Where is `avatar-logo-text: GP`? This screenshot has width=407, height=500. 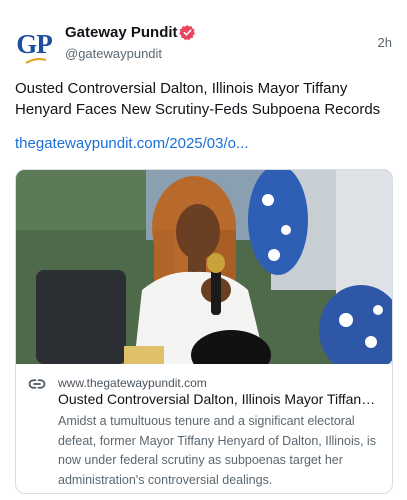 avatar-logo-text: GP is located at coordinates (34, 43).